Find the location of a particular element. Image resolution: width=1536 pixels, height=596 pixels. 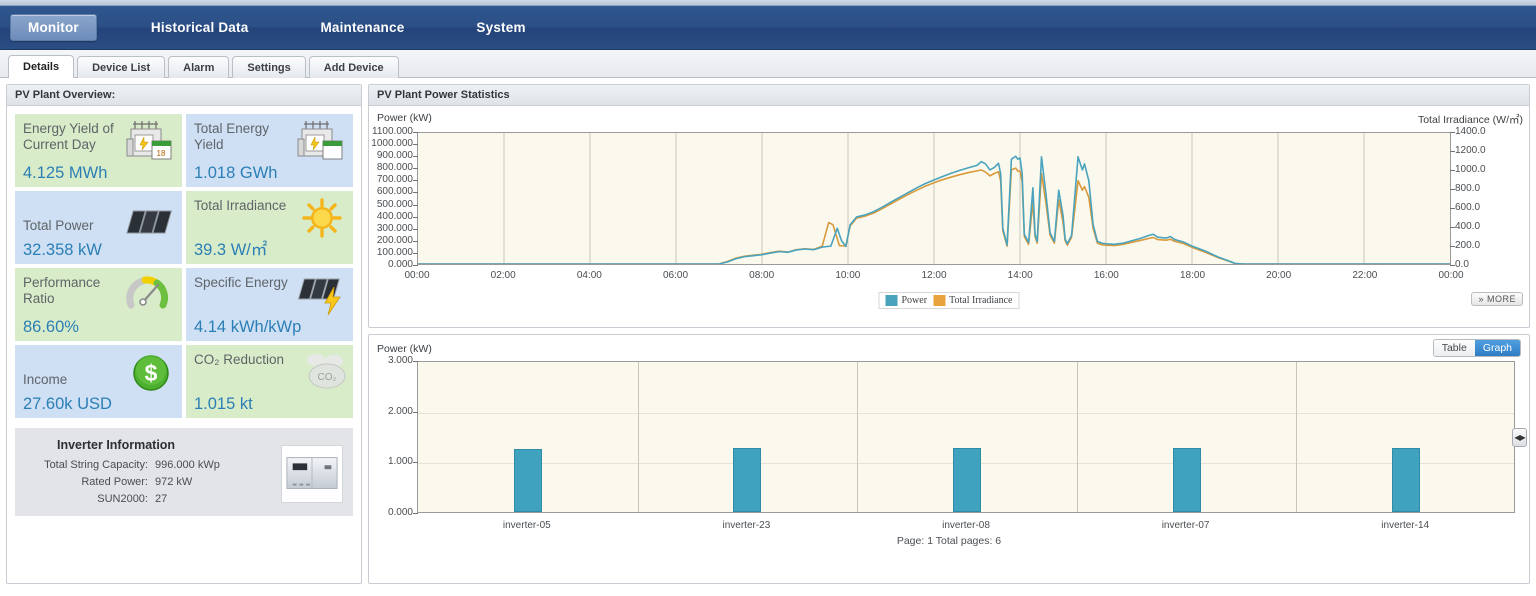

toggle-table: Table is located at coordinates (1454, 348).